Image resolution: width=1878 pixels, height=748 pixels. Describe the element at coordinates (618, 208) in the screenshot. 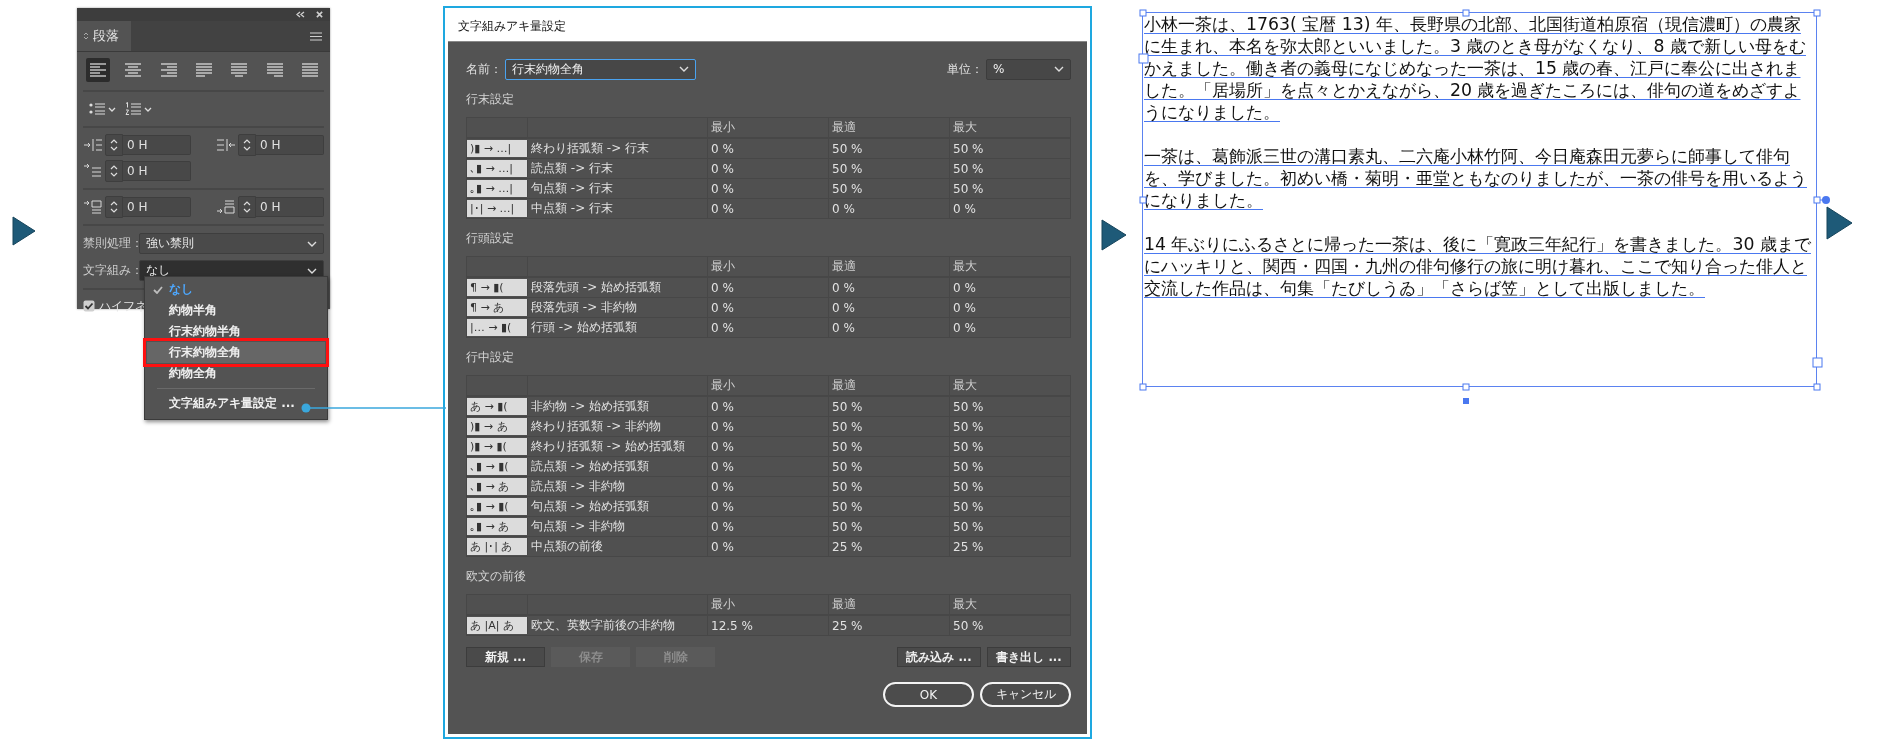

I see `table-cell: 中点類 -> 行末` at that location.